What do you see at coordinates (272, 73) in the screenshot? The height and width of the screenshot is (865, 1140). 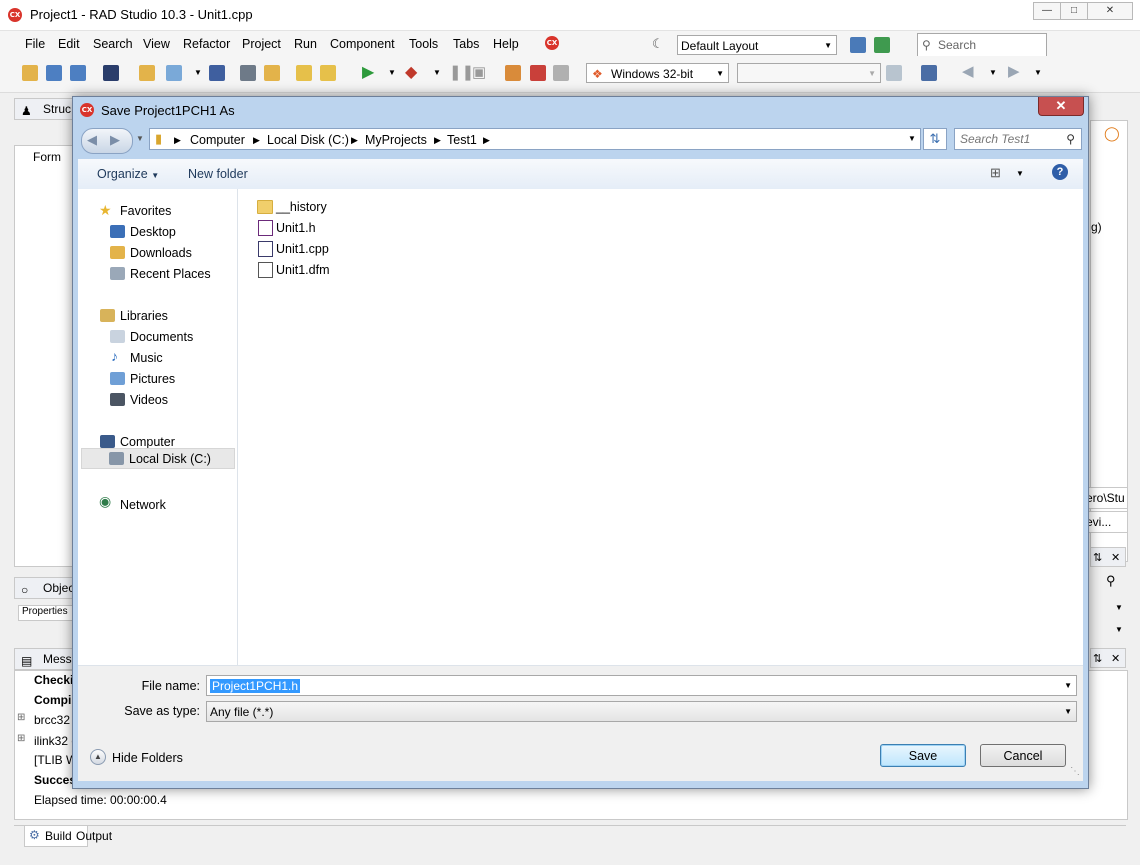 I see `open-folder-icon` at bounding box center [272, 73].